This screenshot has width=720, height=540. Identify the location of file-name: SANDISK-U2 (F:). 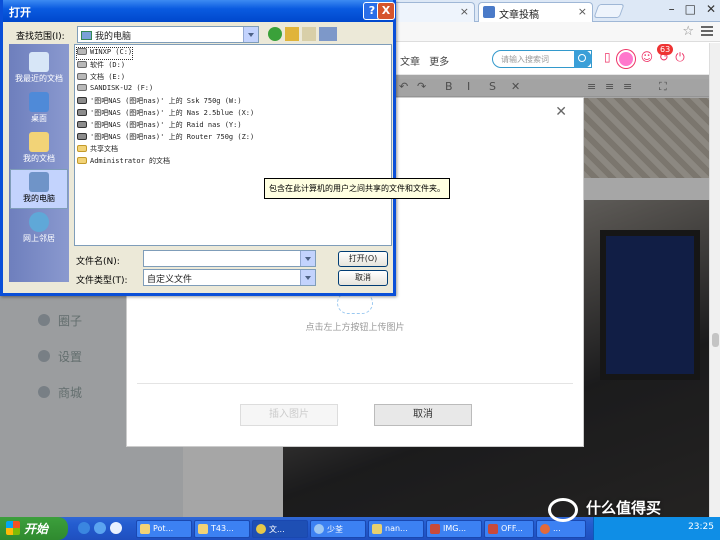
(122, 88).